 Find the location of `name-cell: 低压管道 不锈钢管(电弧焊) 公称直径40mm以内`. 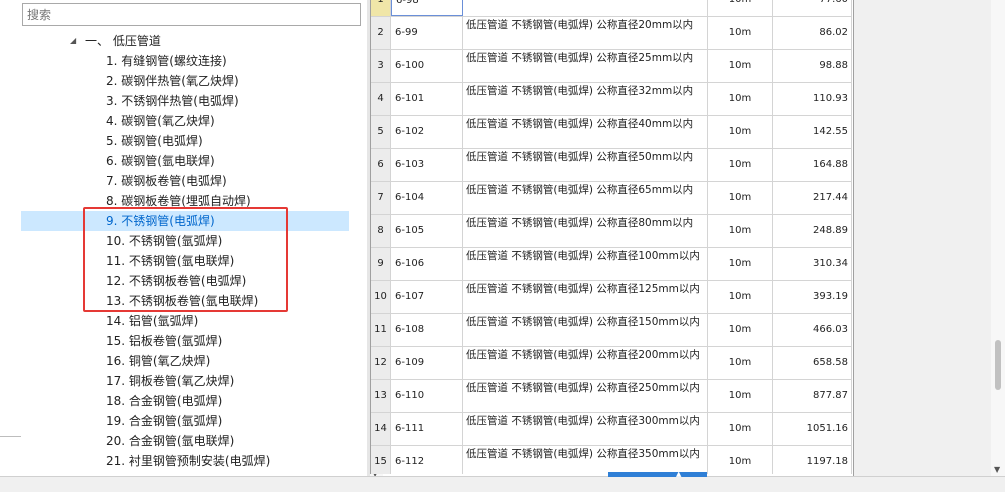

name-cell: 低压管道 不锈钢管(电弧焊) 公称直径40mm以内 is located at coordinates (585, 132).